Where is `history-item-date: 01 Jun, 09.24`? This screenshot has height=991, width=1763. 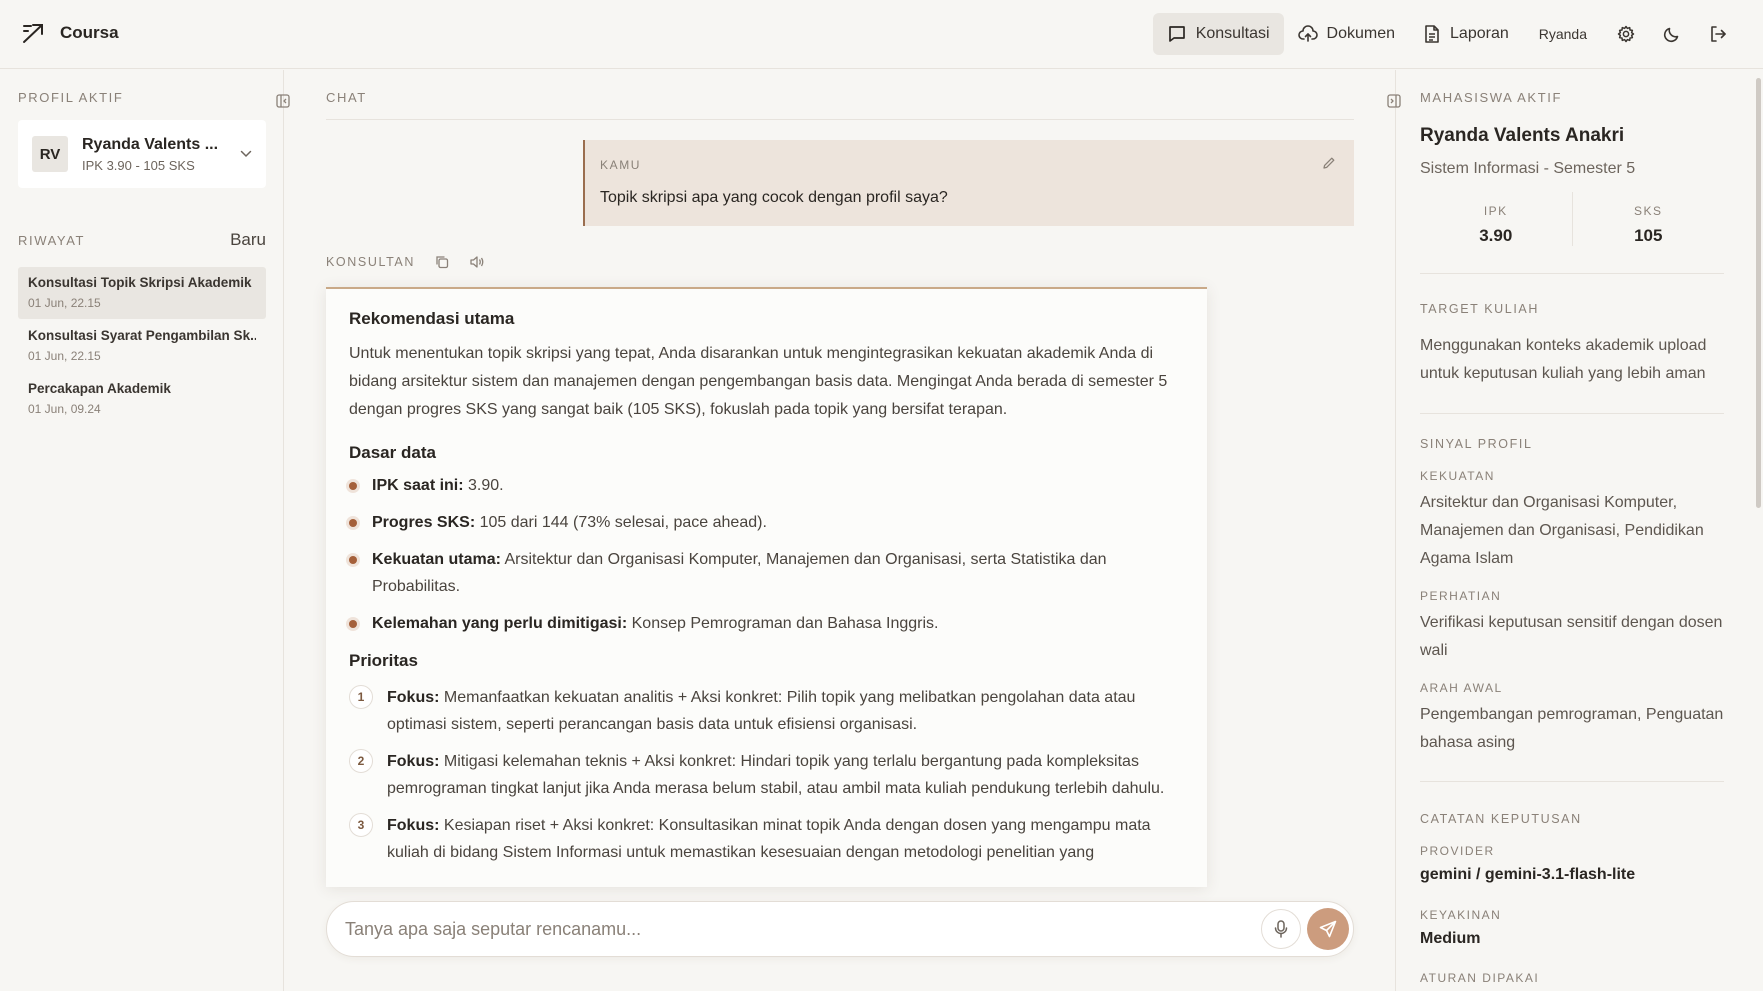 history-item-date: 01 Jun, 09.24 is located at coordinates (64, 409).